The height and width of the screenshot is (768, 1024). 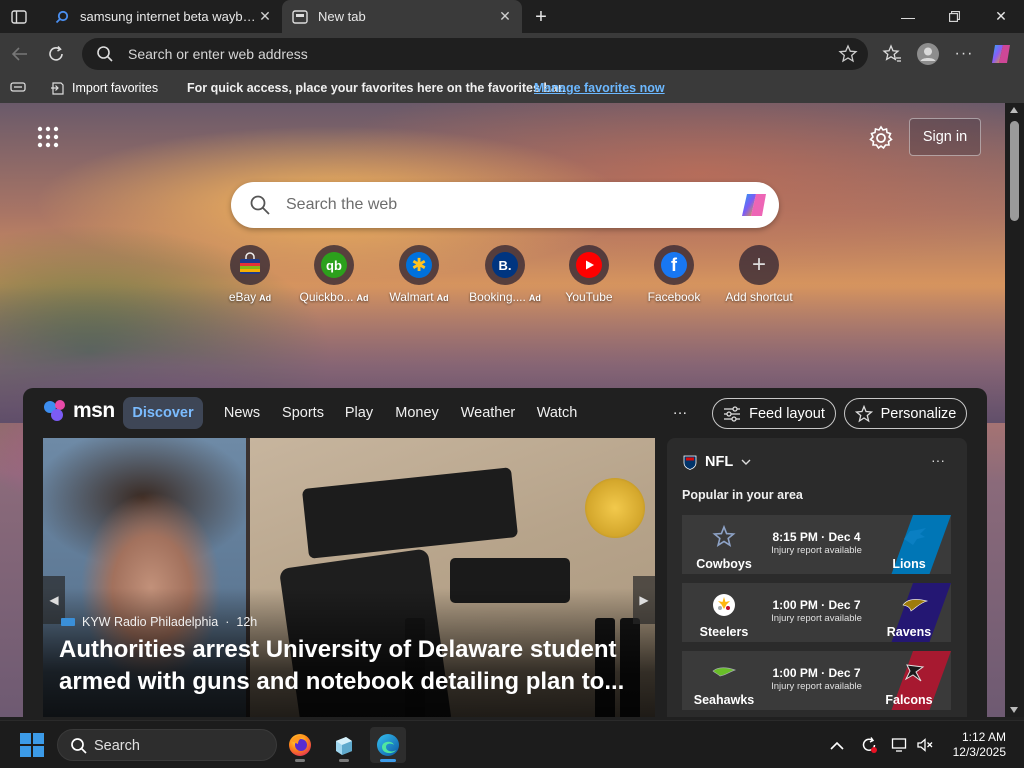 I want to click on msn-logo: msn, so click(x=79, y=411).